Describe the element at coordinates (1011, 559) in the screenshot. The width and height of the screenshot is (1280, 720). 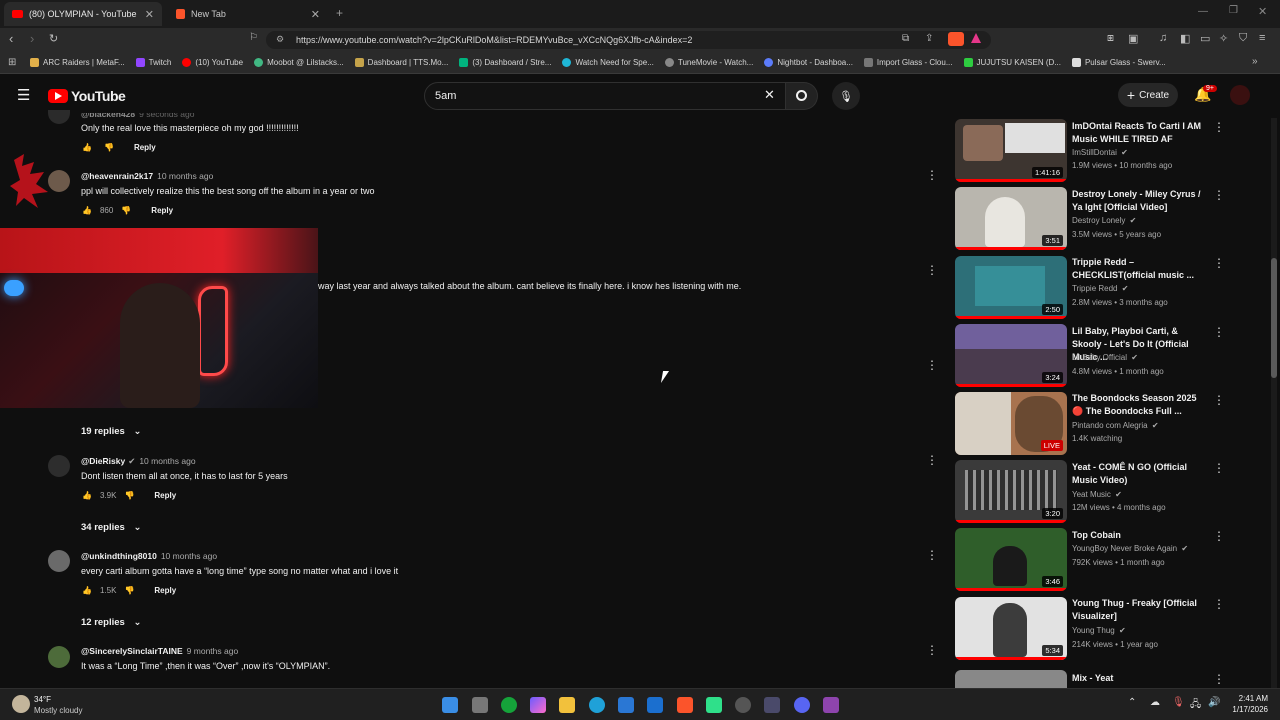
I see `video-thumbnail: 3:46` at that location.